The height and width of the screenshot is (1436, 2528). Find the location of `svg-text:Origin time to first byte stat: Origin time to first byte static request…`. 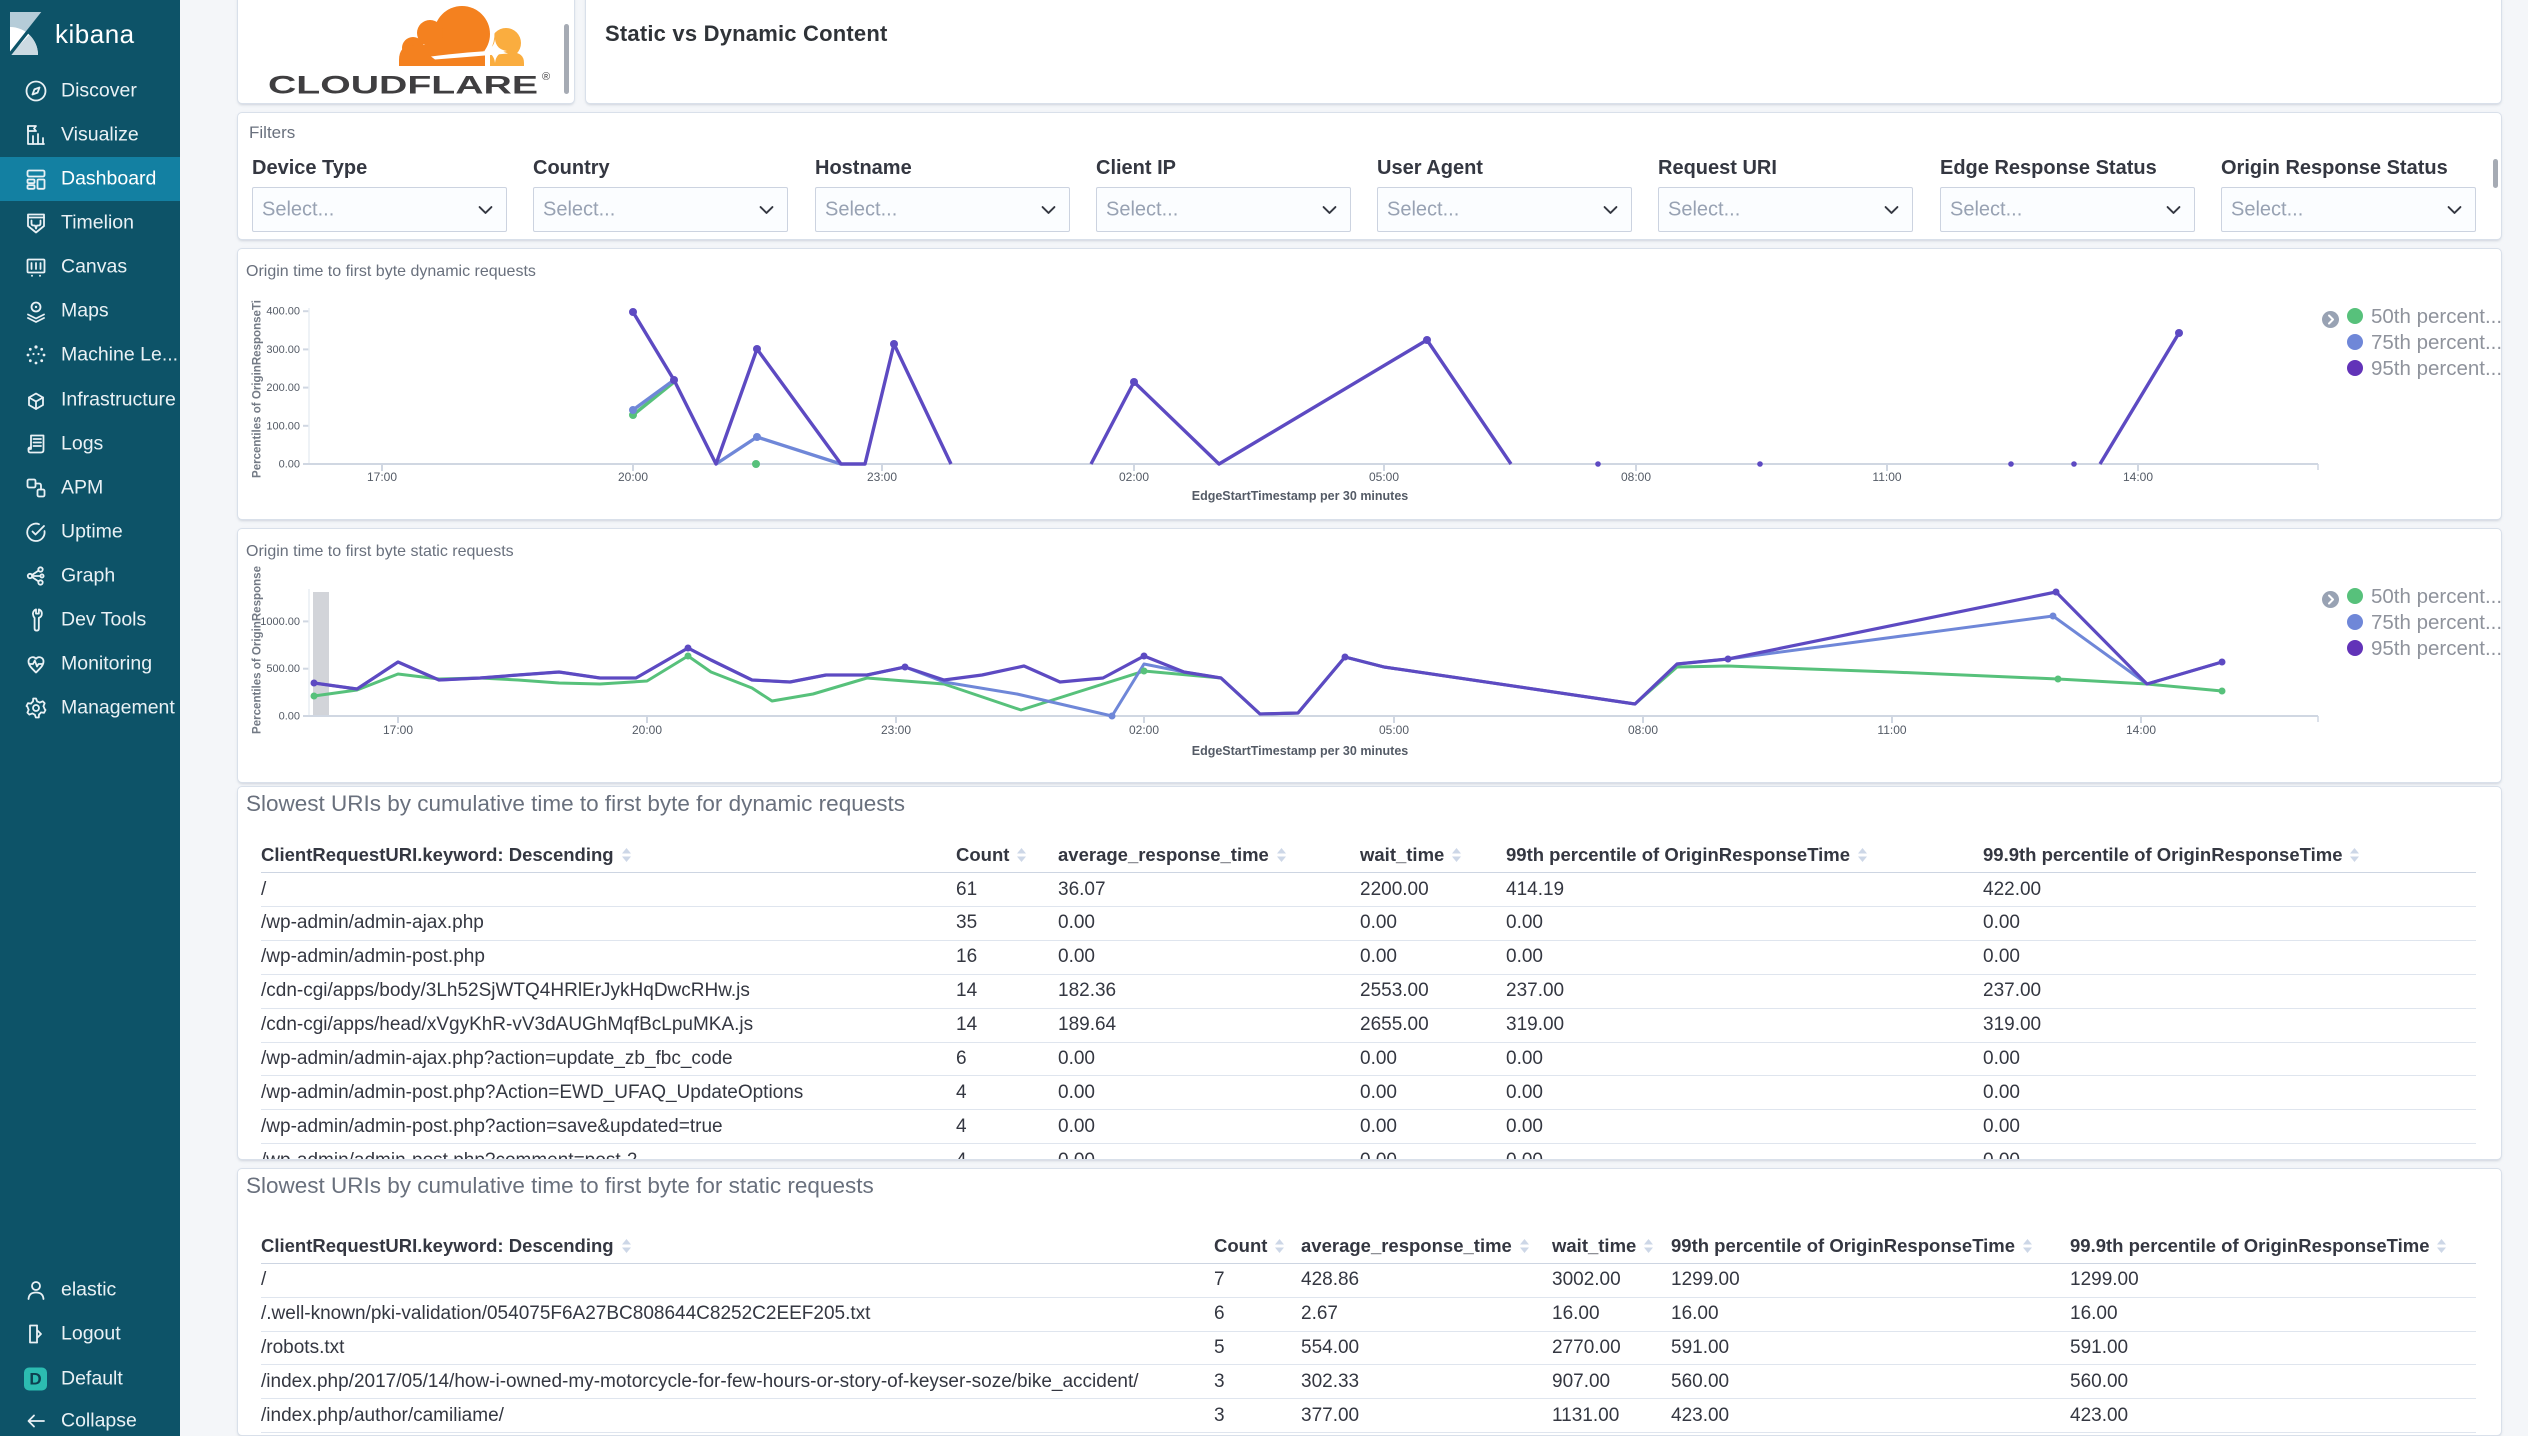

svg-text:Origin time to first byte stat: Origin time to first byte static request… is located at coordinates (380, 551).